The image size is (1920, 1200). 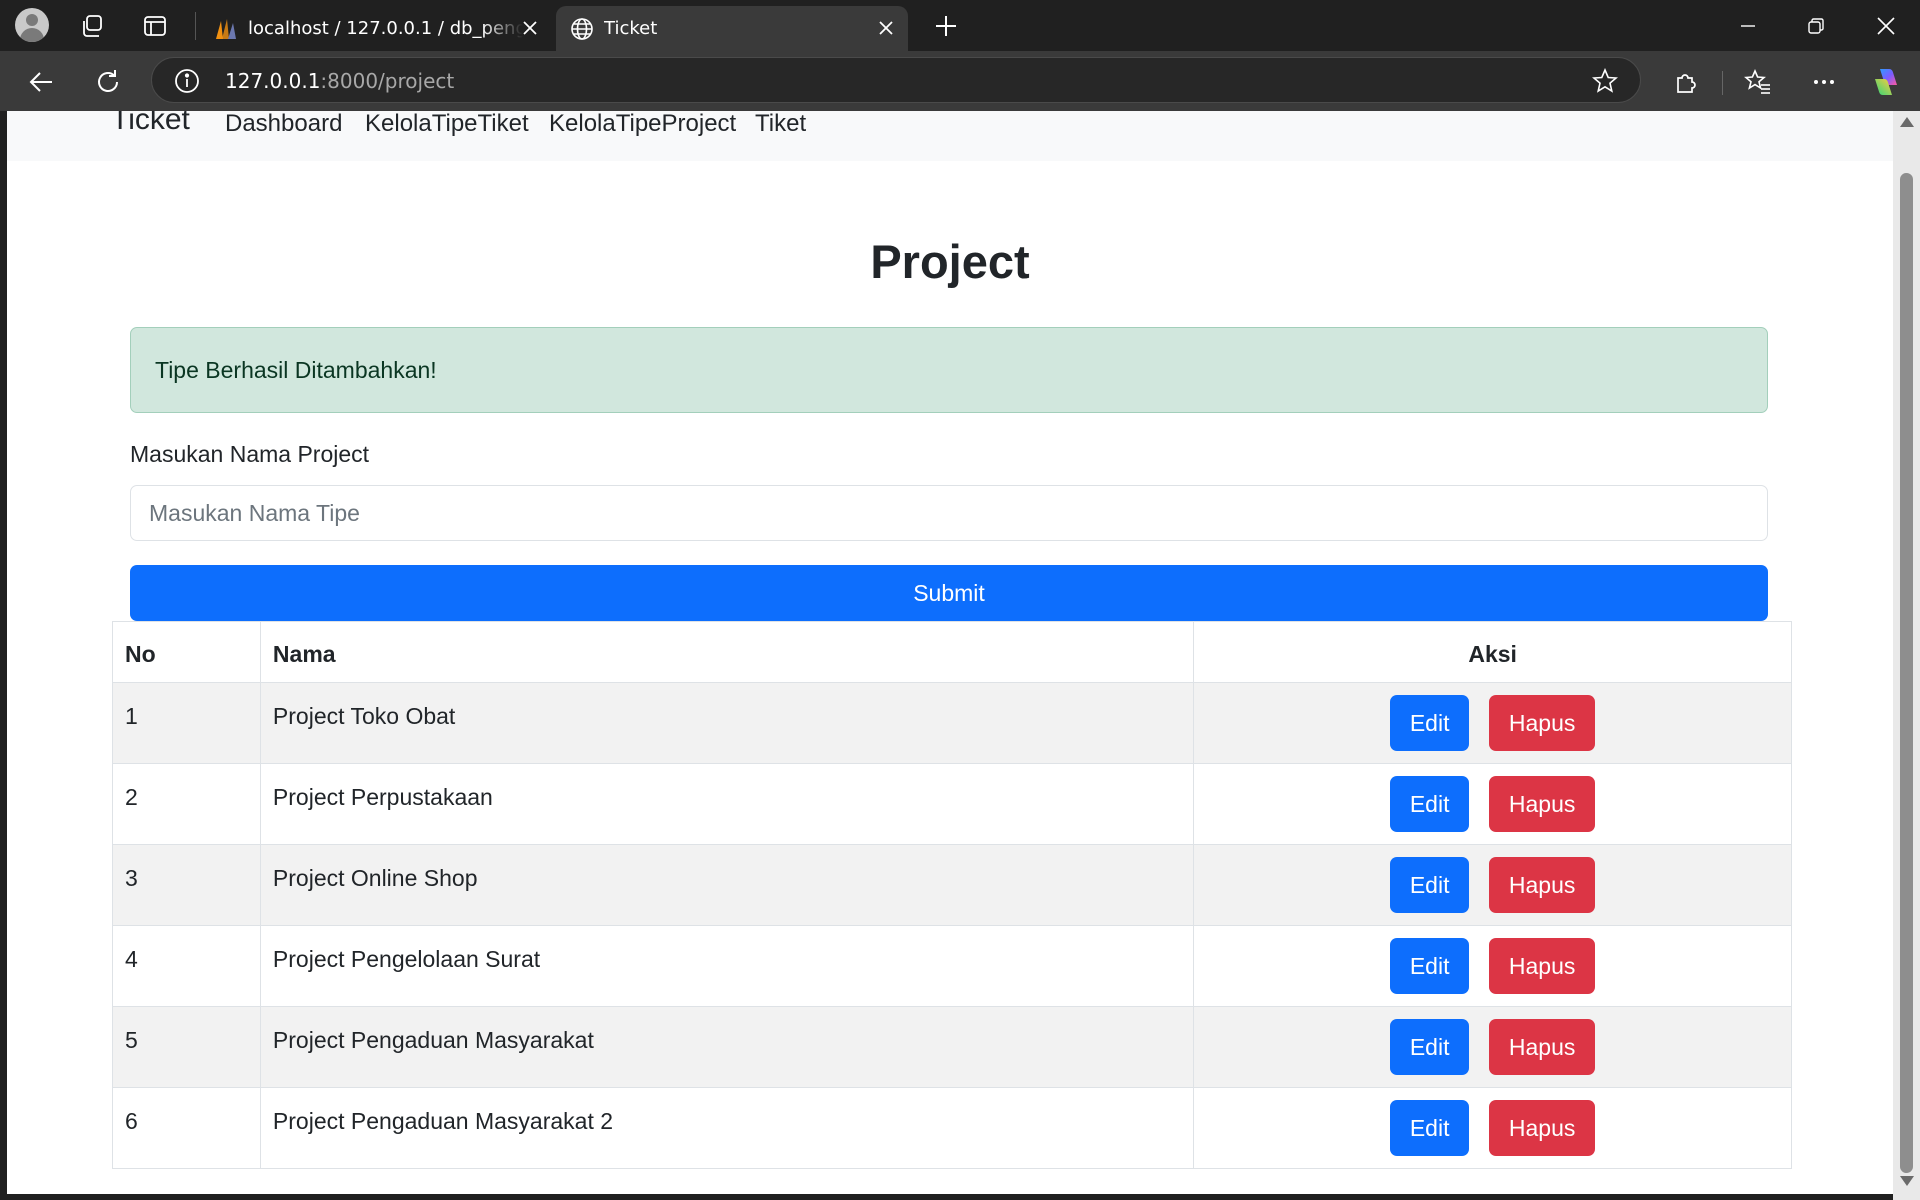 What do you see at coordinates (186, 1047) in the screenshot?
I see `row-no: 5` at bounding box center [186, 1047].